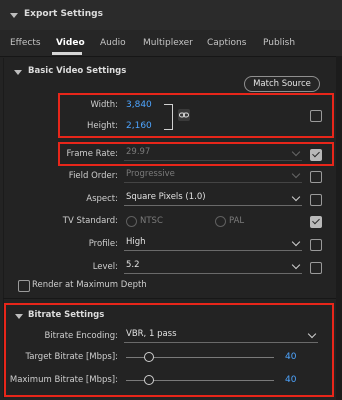 The width and height of the screenshot is (342, 400). I want to click on target-bitrate-slider-knob, so click(149, 357).